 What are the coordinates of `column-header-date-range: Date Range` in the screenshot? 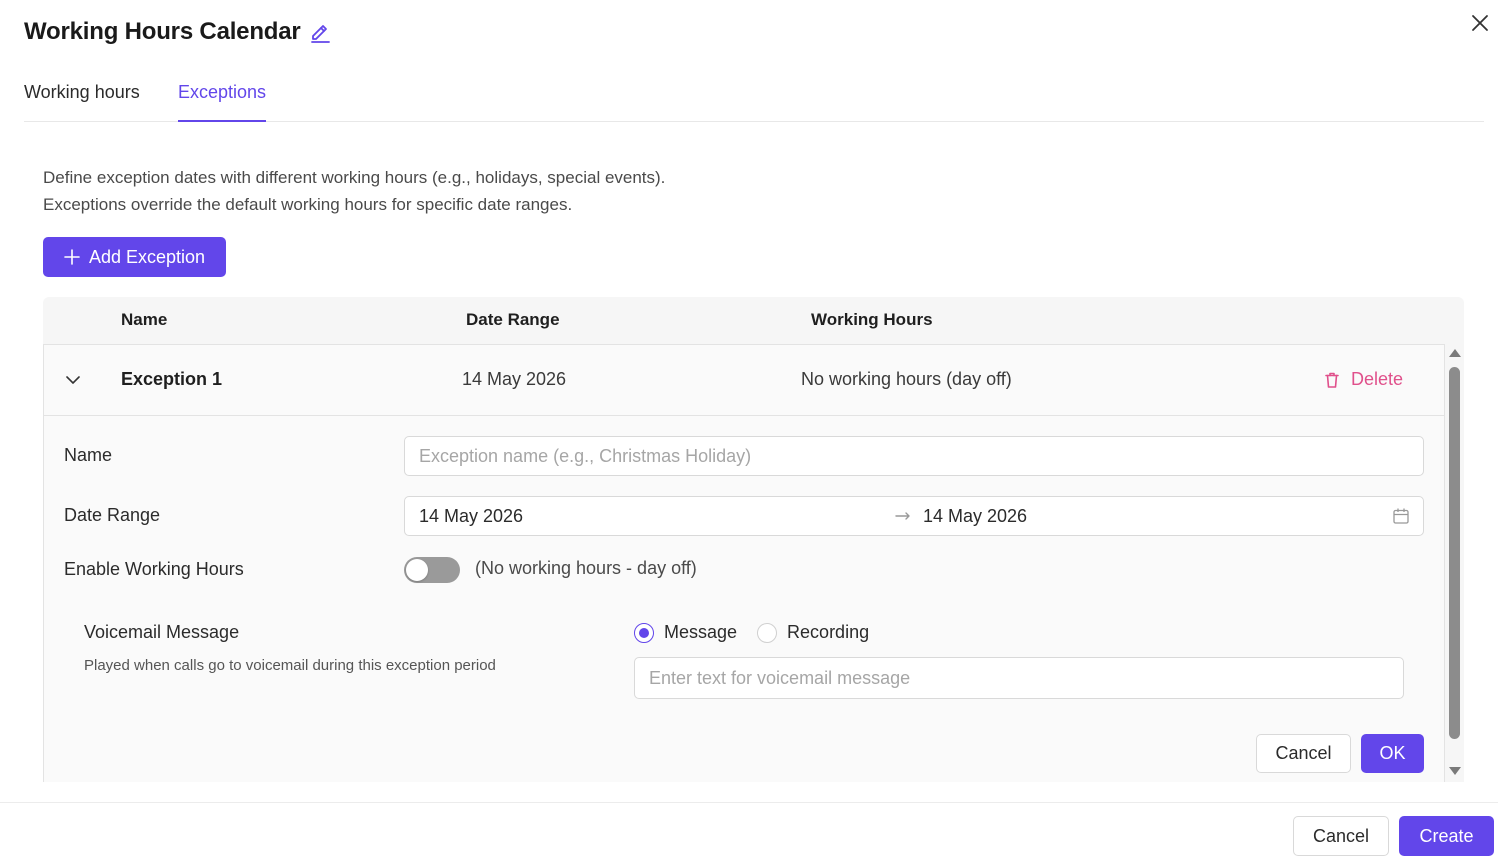 It's located at (513, 319).